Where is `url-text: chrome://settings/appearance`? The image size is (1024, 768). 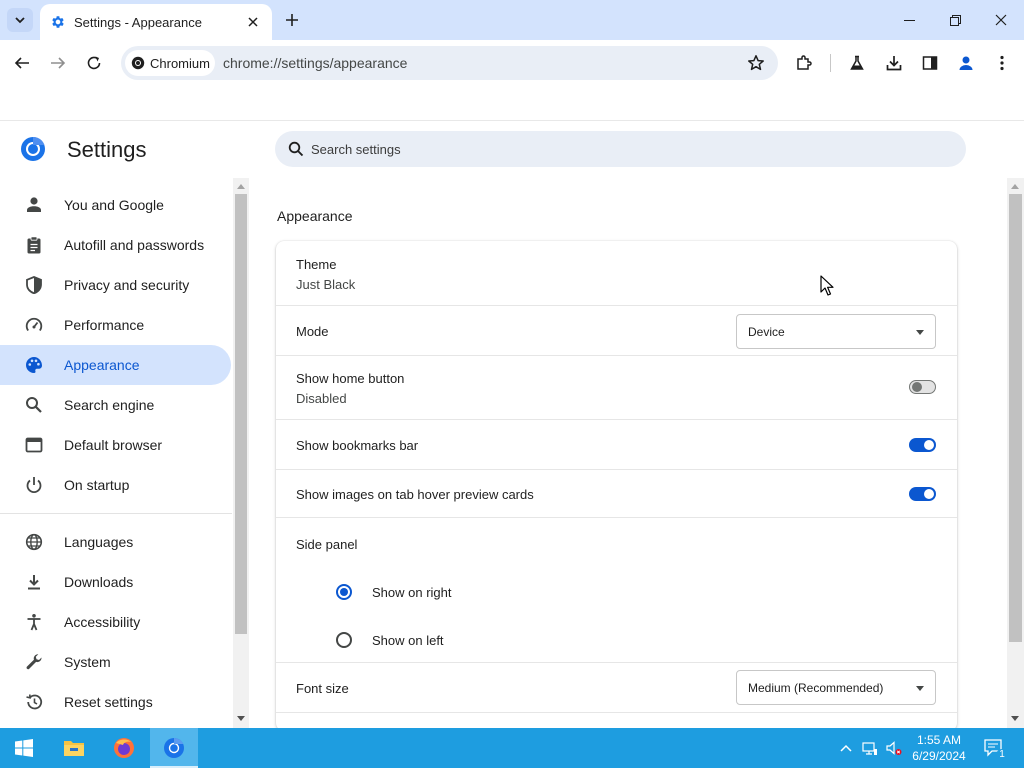 url-text: chrome://settings/appearance is located at coordinates (315, 63).